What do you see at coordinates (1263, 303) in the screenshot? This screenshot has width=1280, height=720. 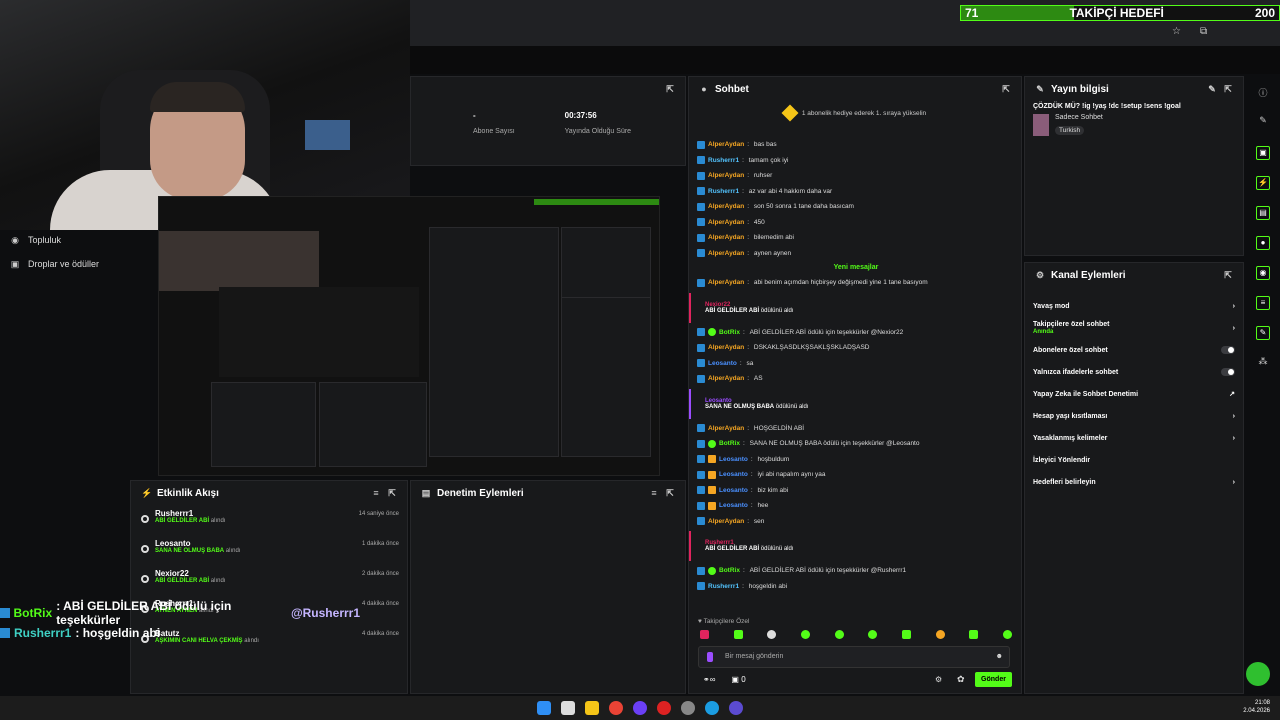 I see `sliders-icon: ≡` at bounding box center [1263, 303].